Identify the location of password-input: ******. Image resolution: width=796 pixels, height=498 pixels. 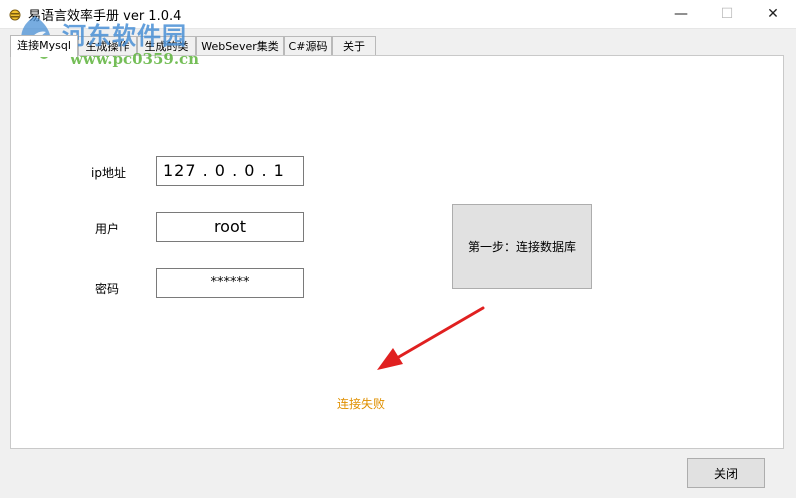
(230, 283).